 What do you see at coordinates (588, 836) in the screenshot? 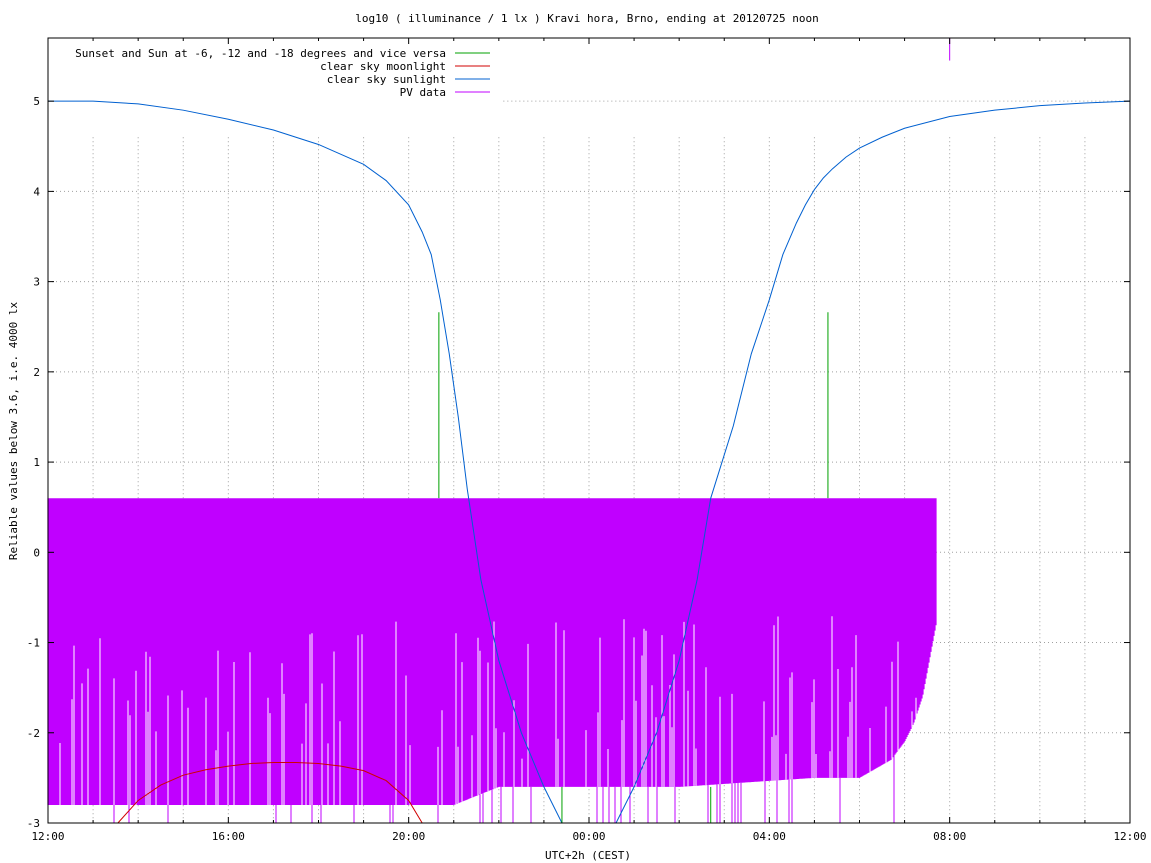
I see `x-tick-label: 00:00` at bounding box center [588, 836].